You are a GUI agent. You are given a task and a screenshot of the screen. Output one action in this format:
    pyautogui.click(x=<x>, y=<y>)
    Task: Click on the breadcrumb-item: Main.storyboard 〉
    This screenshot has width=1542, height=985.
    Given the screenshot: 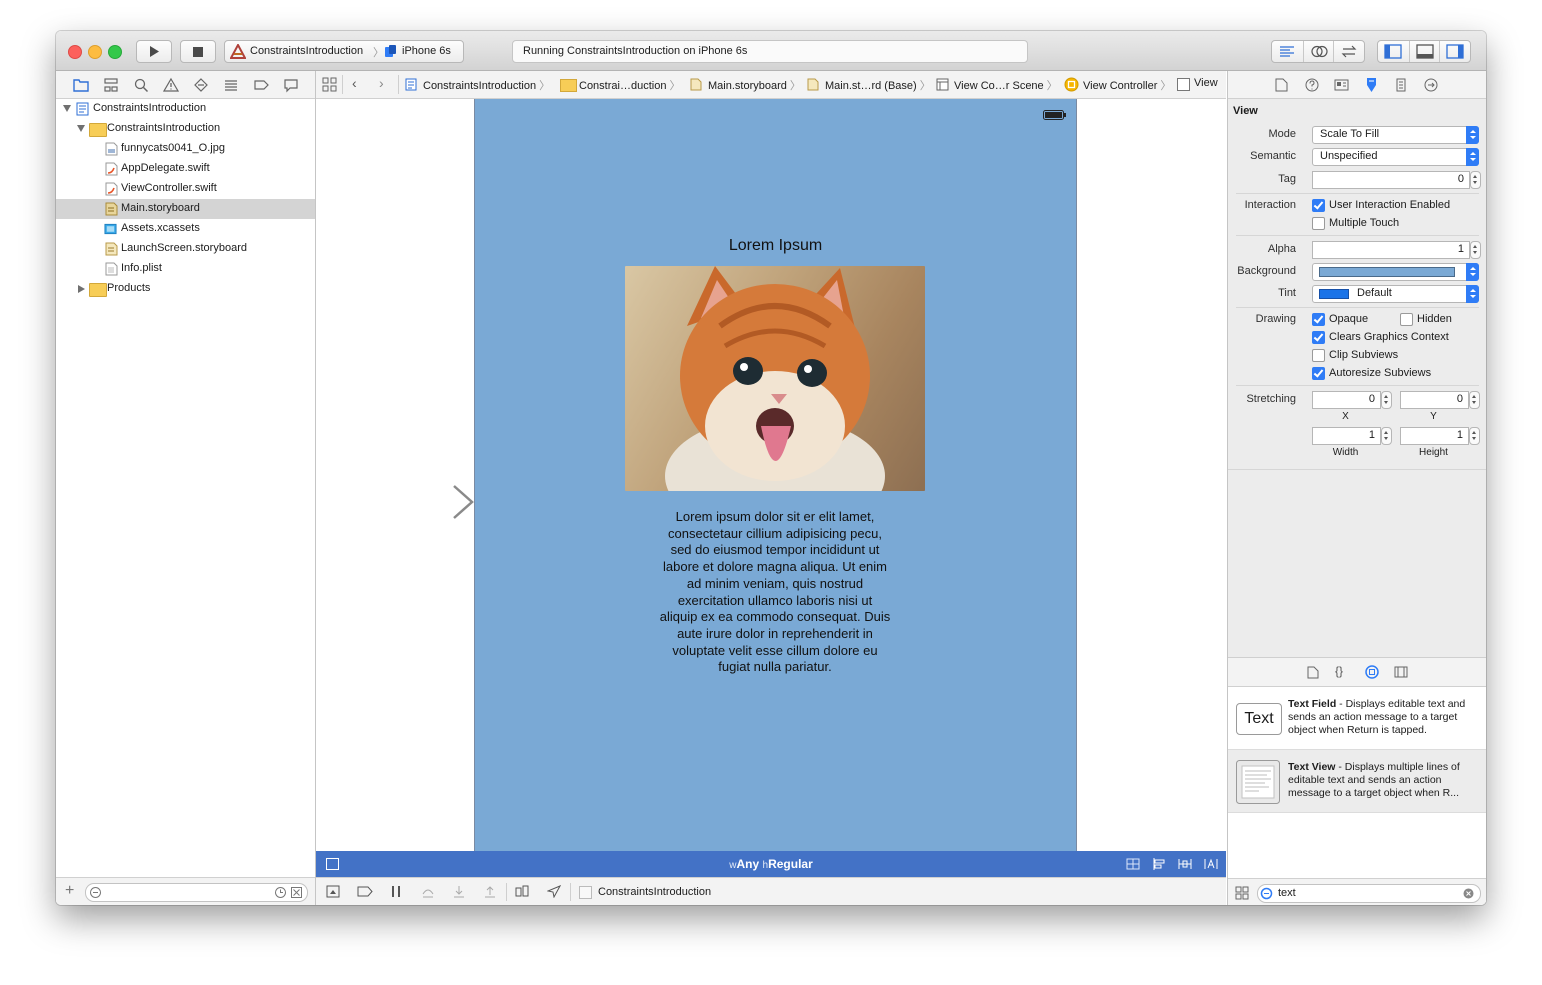 What is the action you would take?
    pyautogui.click(x=754, y=85)
    